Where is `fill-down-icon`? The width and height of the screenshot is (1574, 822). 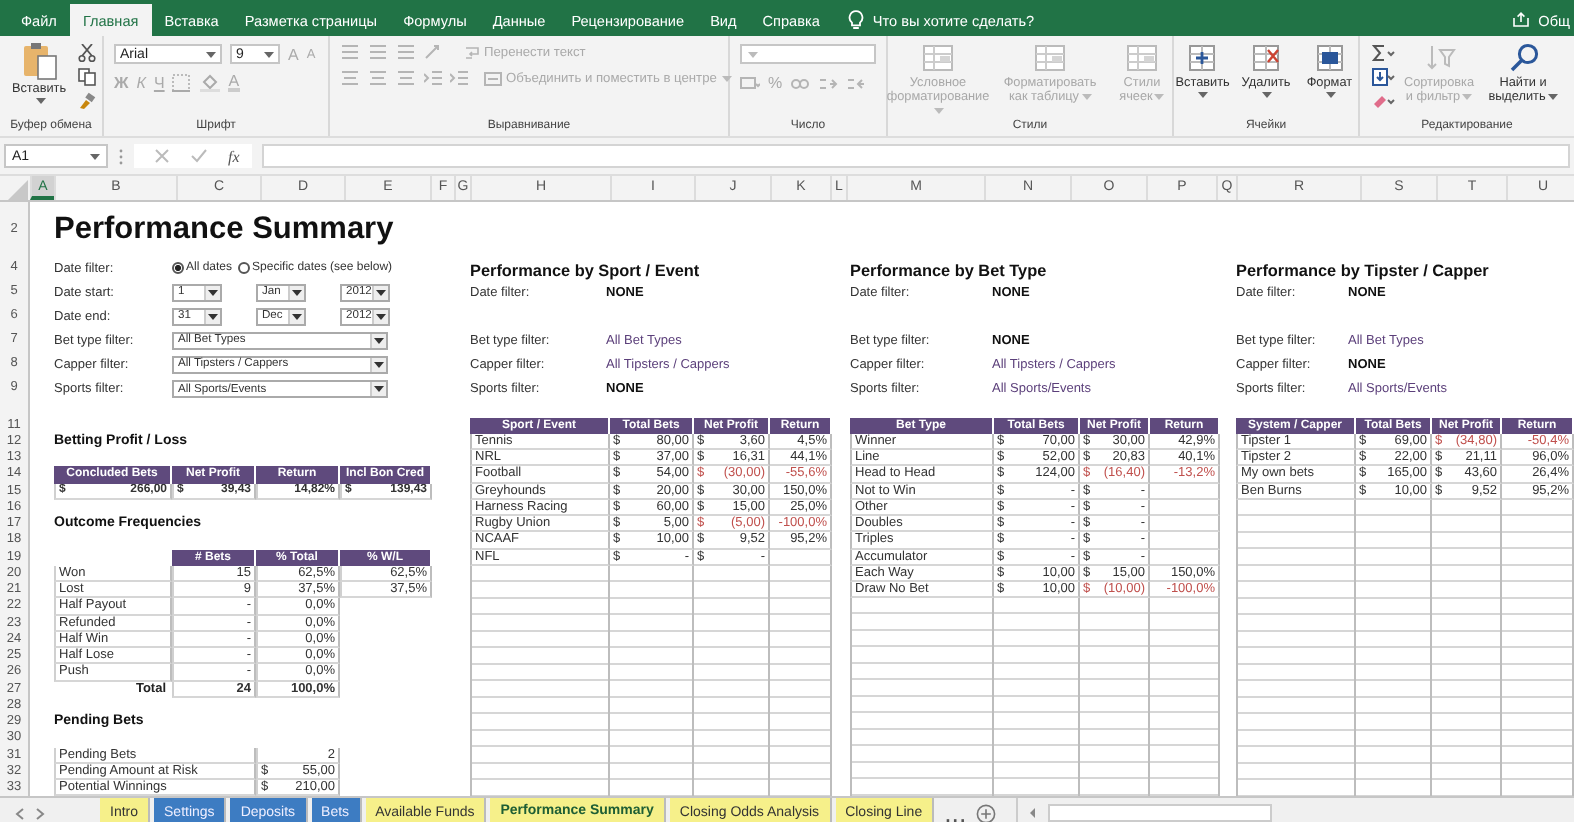 fill-down-icon is located at coordinates (1383, 77).